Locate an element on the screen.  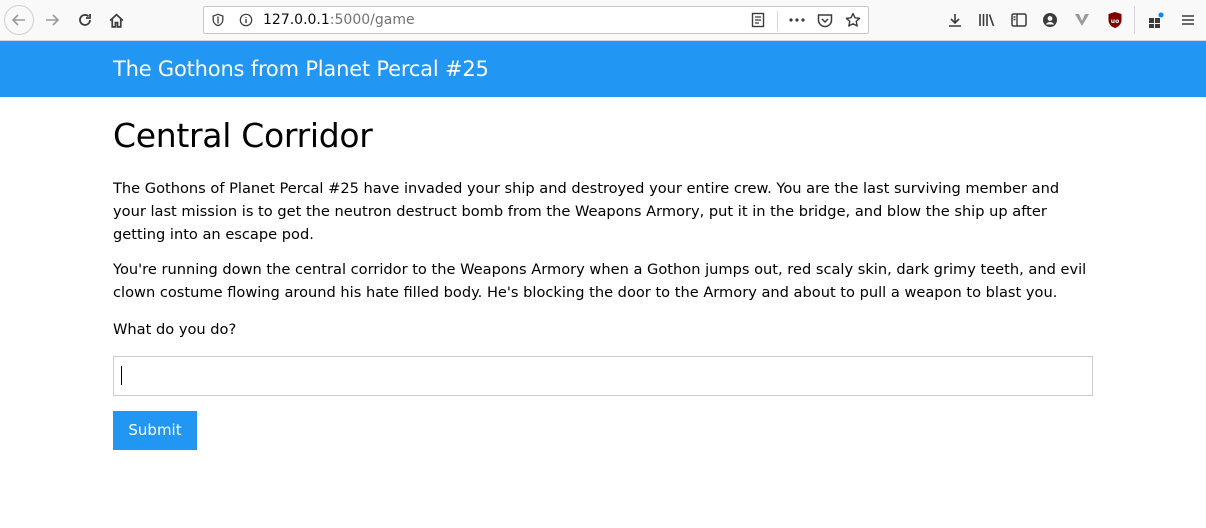
urlbar-divider is located at coordinates (777, 21).